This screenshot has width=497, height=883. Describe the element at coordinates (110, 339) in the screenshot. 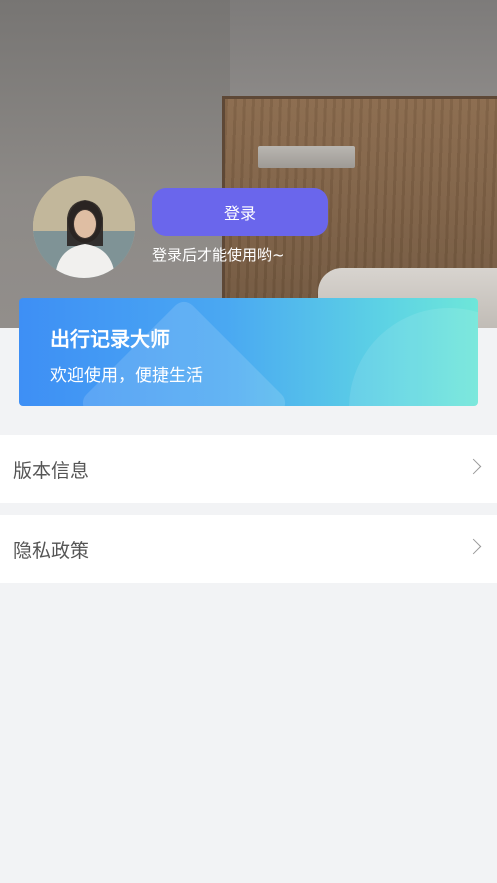

I see `banner-title: 出行记录大师` at that location.